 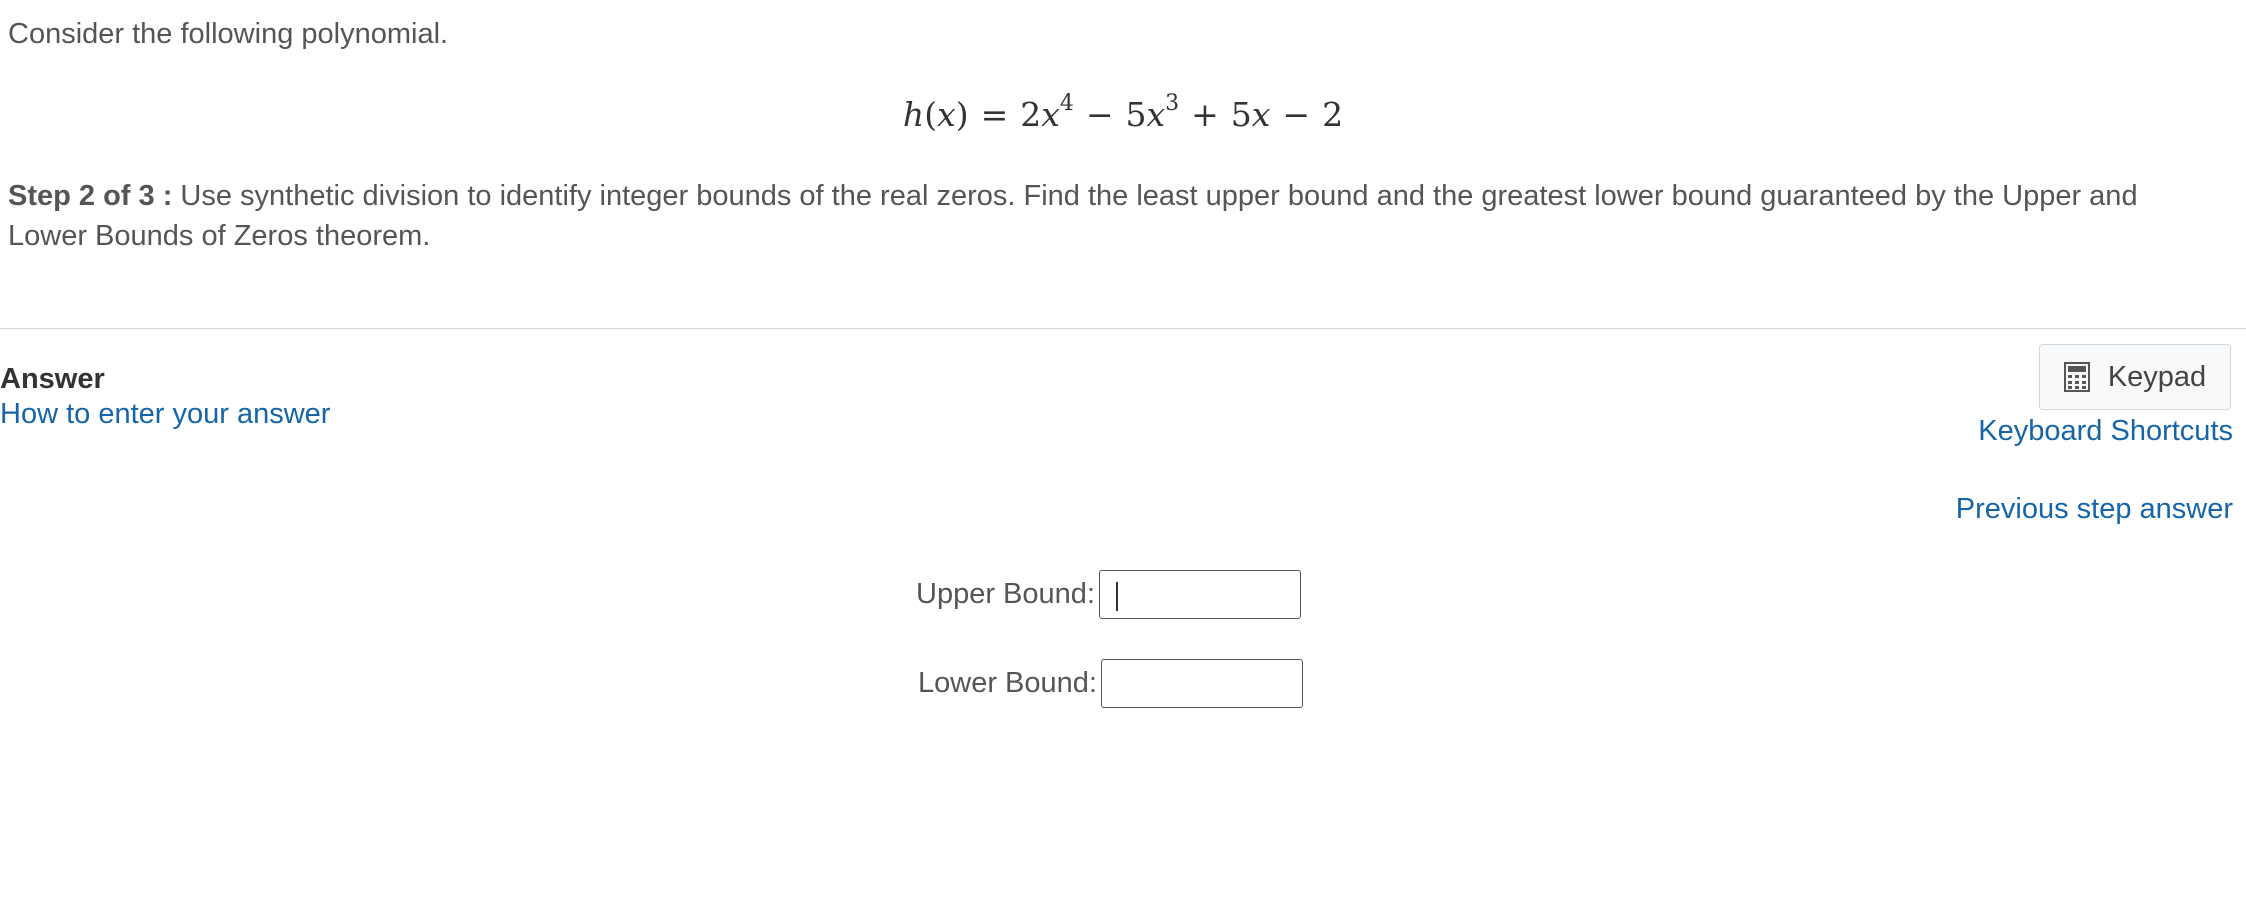 What do you see at coordinates (1066, 103) in the screenshot?
I see `formula-term1-exp: 4` at bounding box center [1066, 103].